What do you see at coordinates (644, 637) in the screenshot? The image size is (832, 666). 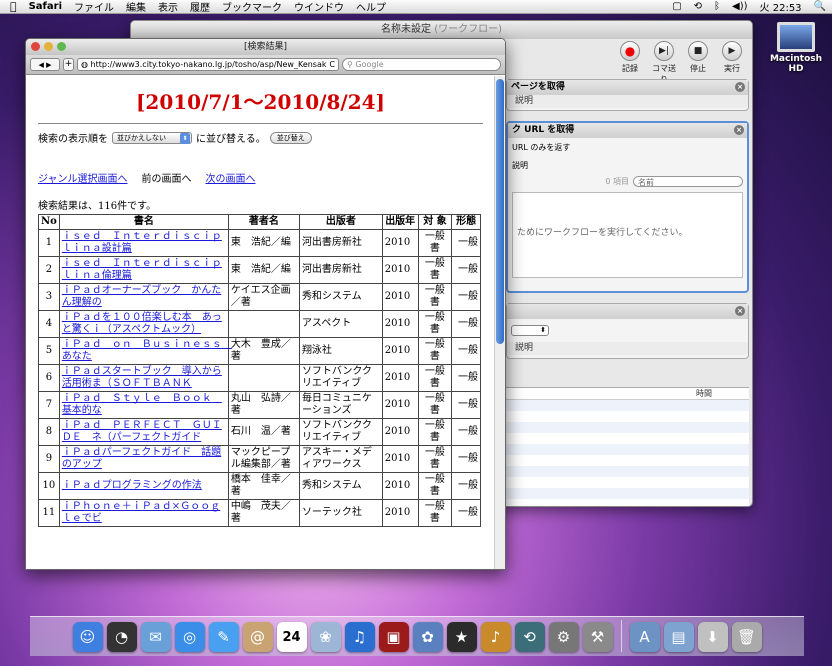 I see `applications-folder-icon: A` at bounding box center [644, 637].